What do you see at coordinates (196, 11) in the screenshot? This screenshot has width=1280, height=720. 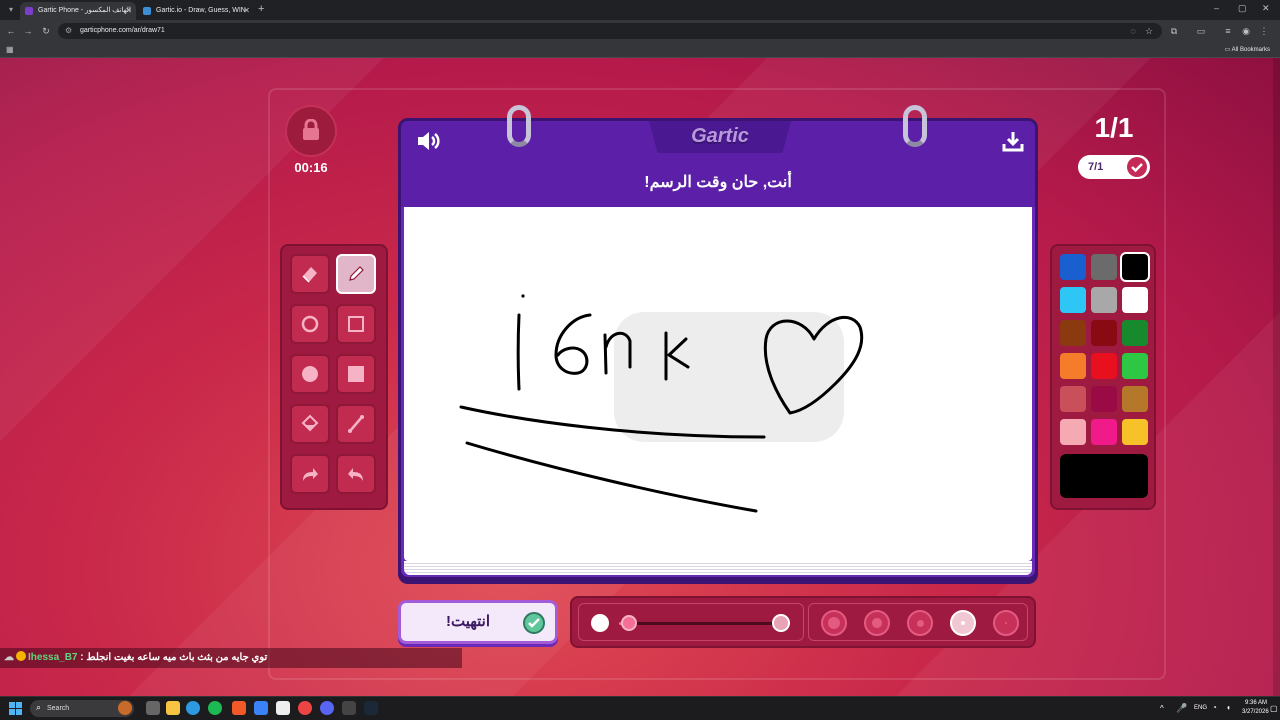 I see `browser-tab-gartic-io: Gartic.io - Draw, Guess, WIN ✕` at bounding box center [196, 11].